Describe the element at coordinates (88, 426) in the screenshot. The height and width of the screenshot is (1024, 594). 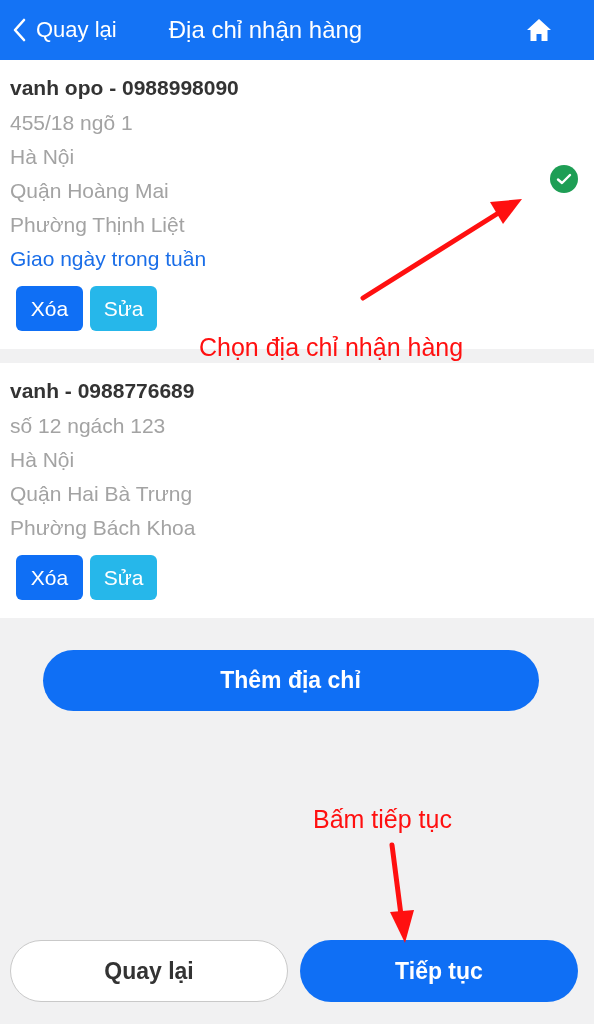
I see `address-line: số 12 ngách 123` at that location.